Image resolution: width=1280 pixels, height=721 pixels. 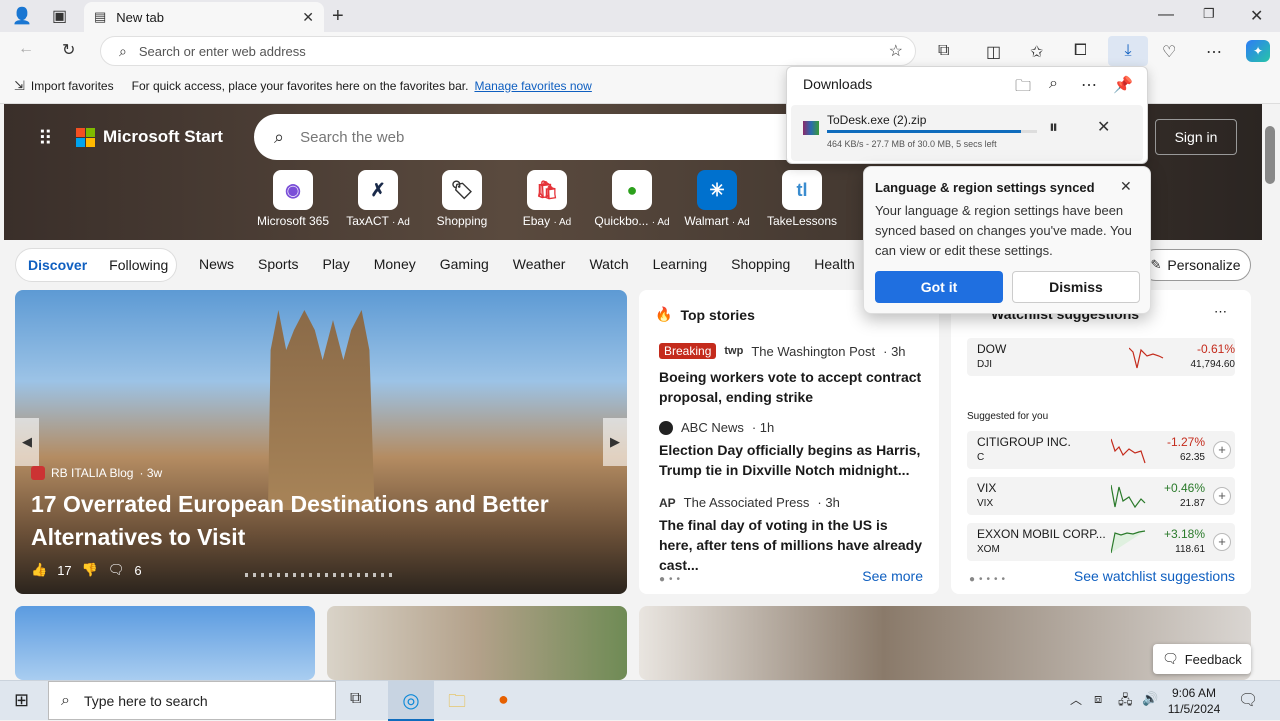 I want to click on got-it-button: Got it, so click(x=939, y=287).